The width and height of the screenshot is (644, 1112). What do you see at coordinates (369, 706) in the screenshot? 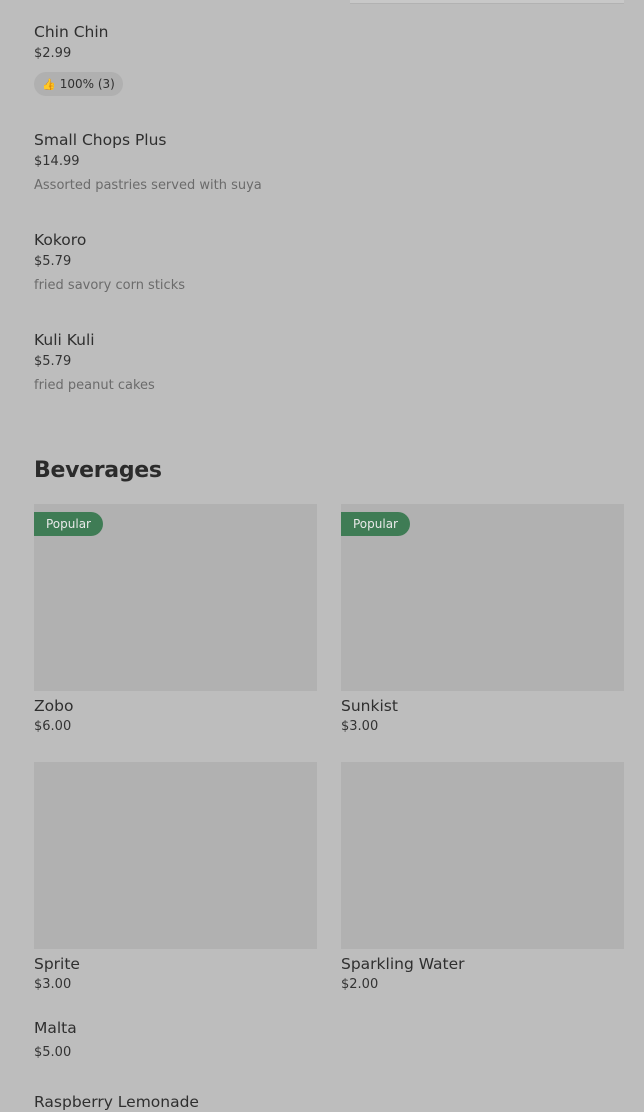
I see `item-name: Sunkist` at bounding box center [369, 706].